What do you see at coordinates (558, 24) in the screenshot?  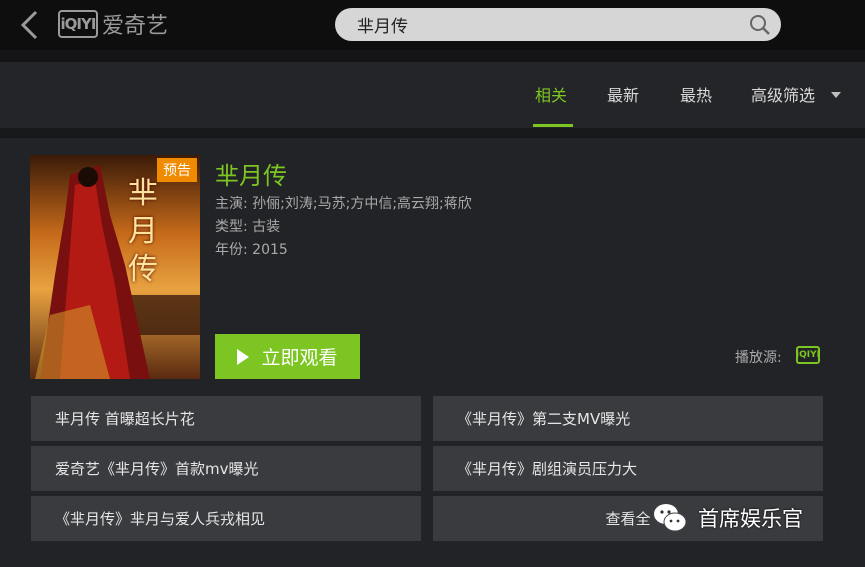 I see `search-input: 芈月传` at bounding box center [558, 24].